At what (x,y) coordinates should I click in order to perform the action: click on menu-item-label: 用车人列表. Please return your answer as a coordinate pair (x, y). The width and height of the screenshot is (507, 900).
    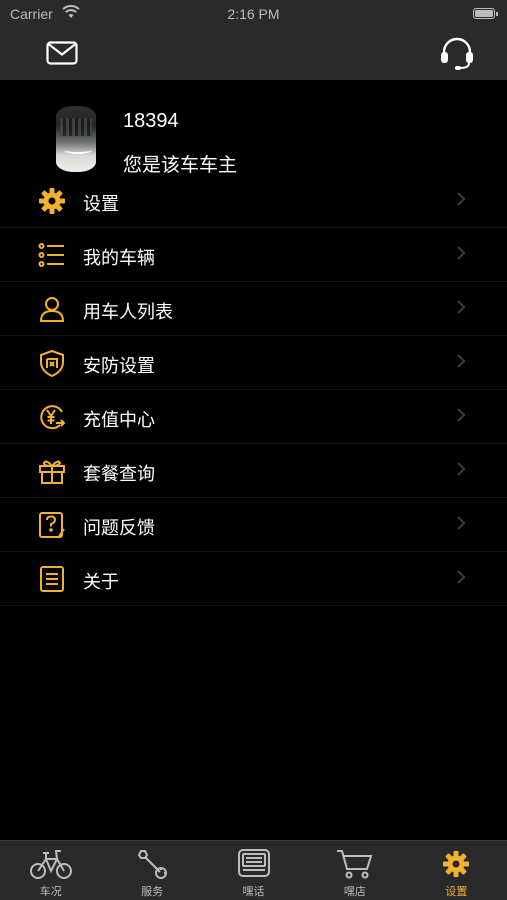
    Looking at the image, I should click on (128, 312).